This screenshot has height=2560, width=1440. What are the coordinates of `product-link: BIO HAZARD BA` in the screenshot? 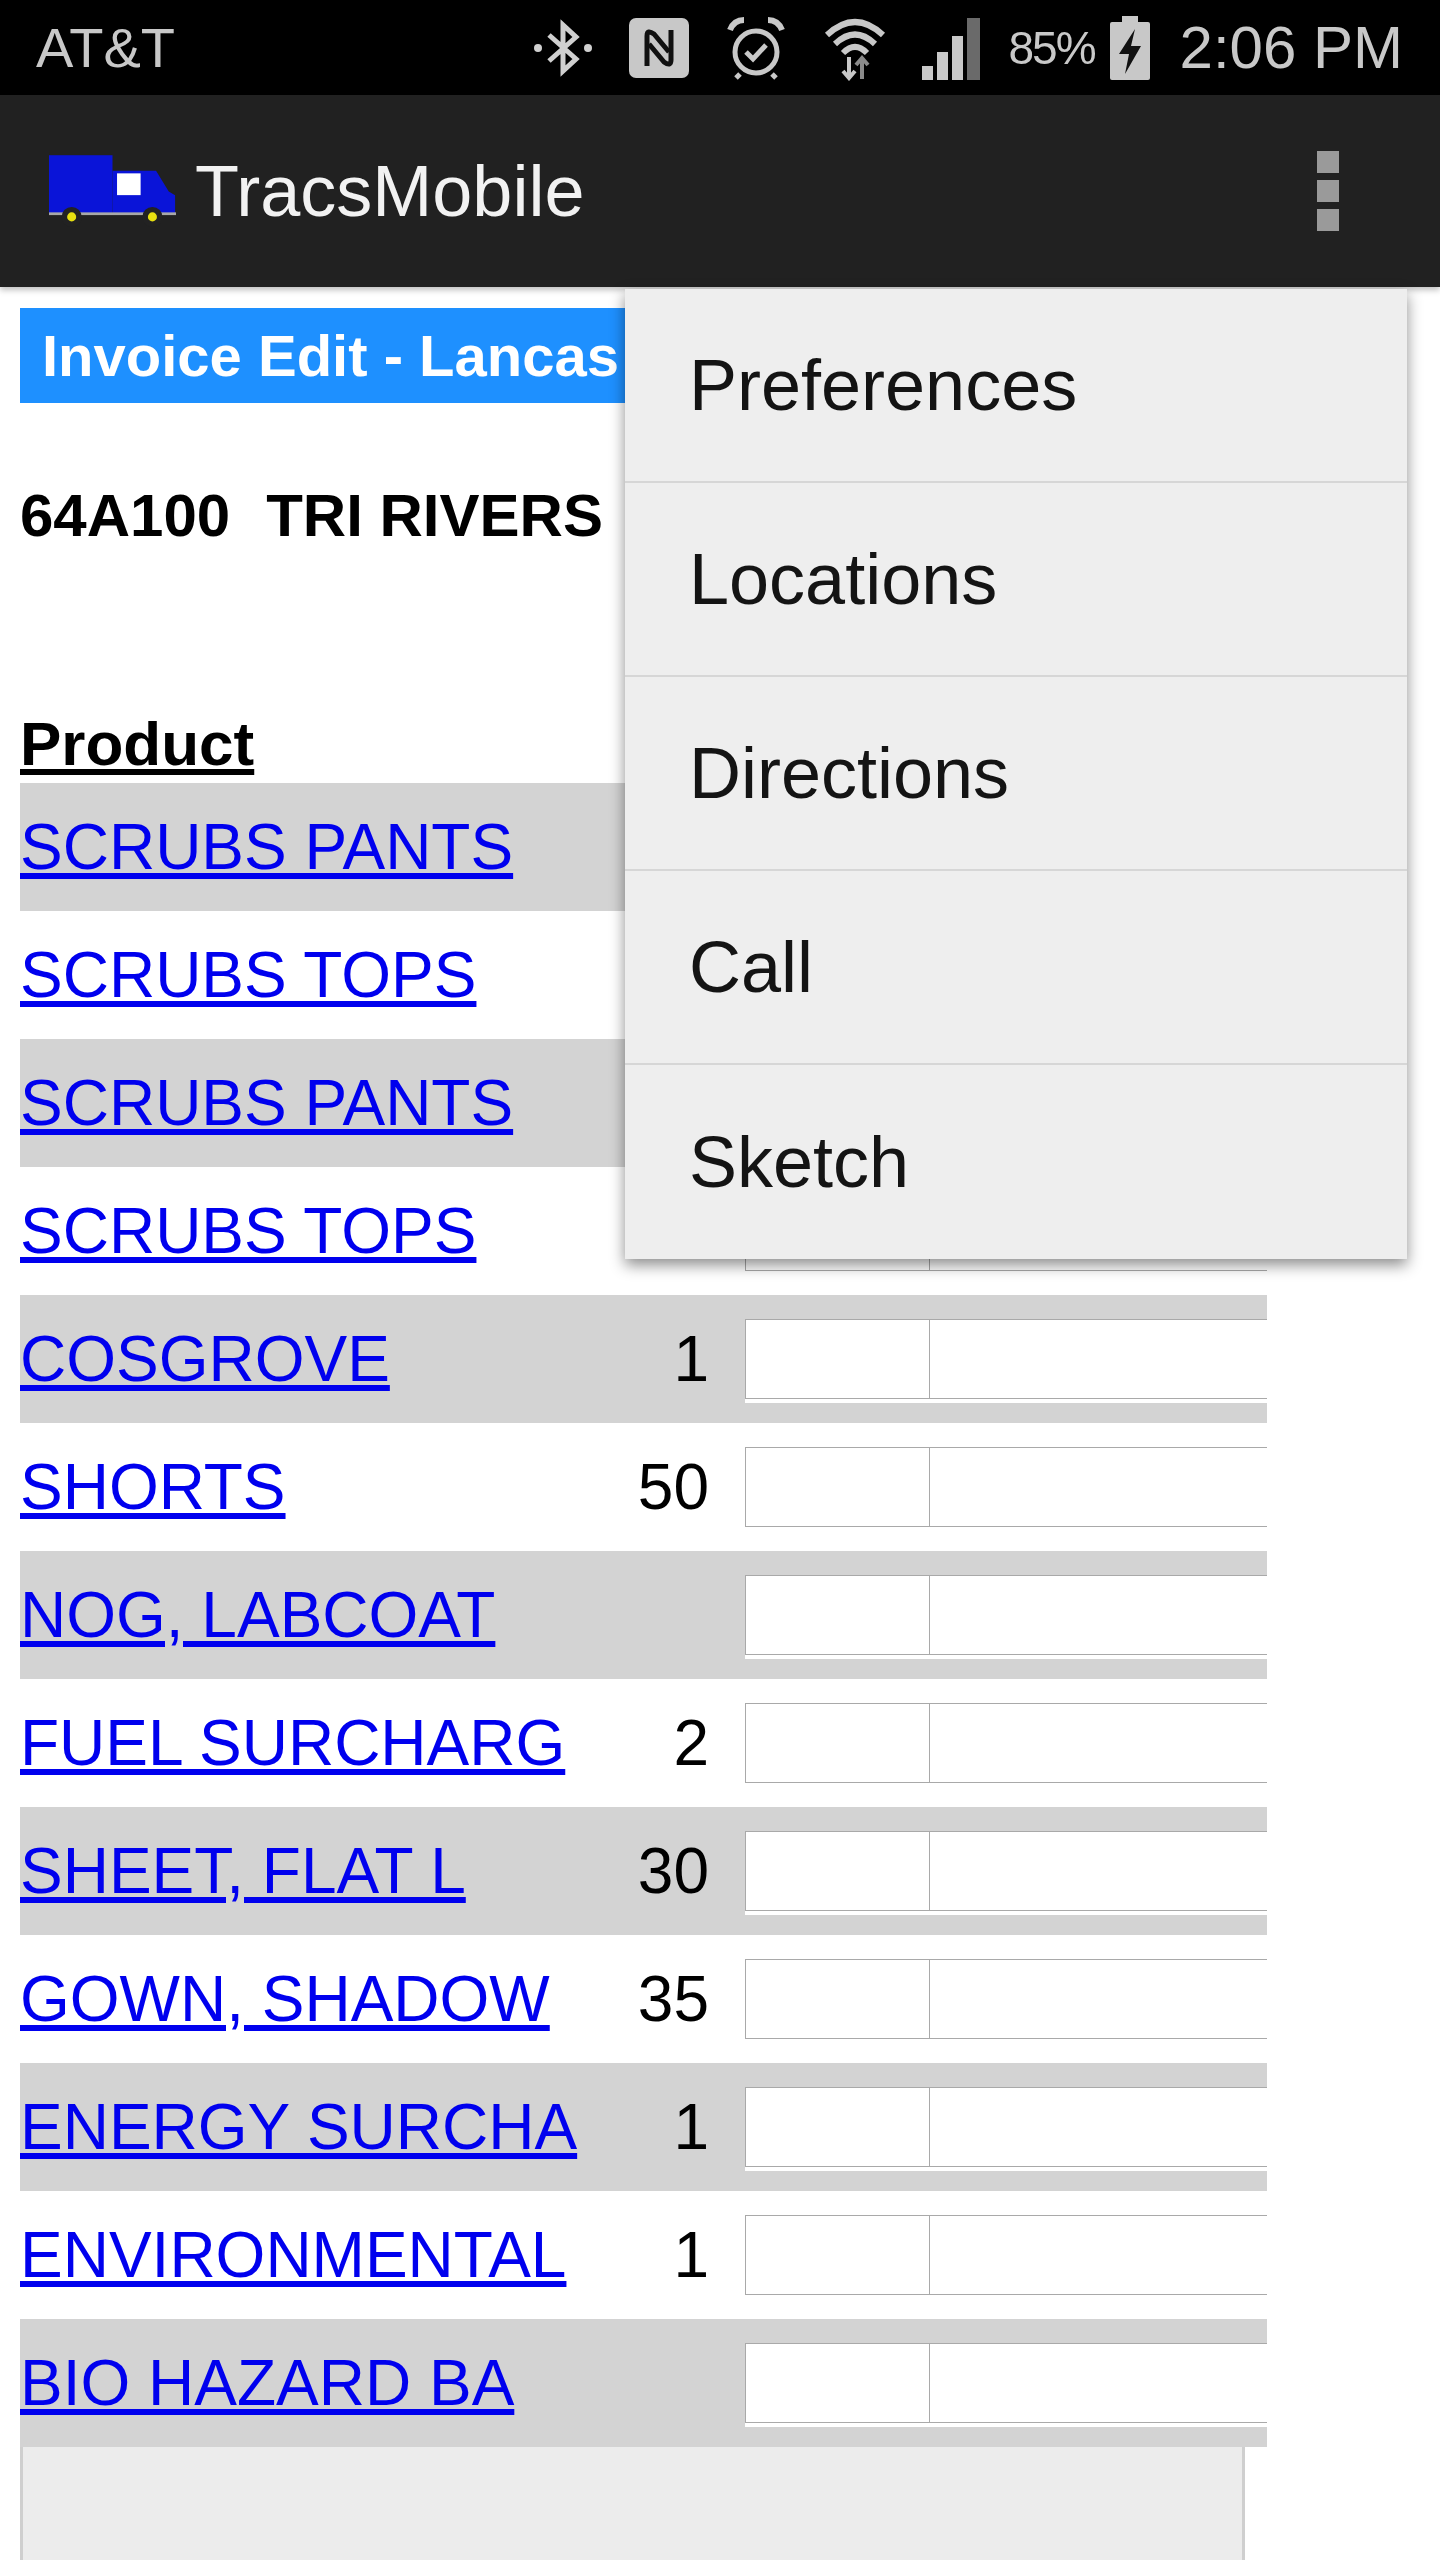 It's located at (267, 2383).